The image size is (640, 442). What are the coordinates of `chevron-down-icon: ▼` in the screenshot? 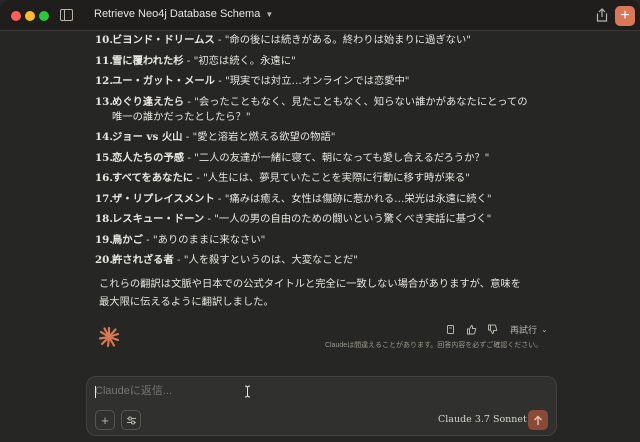 It's located at (269, 14).